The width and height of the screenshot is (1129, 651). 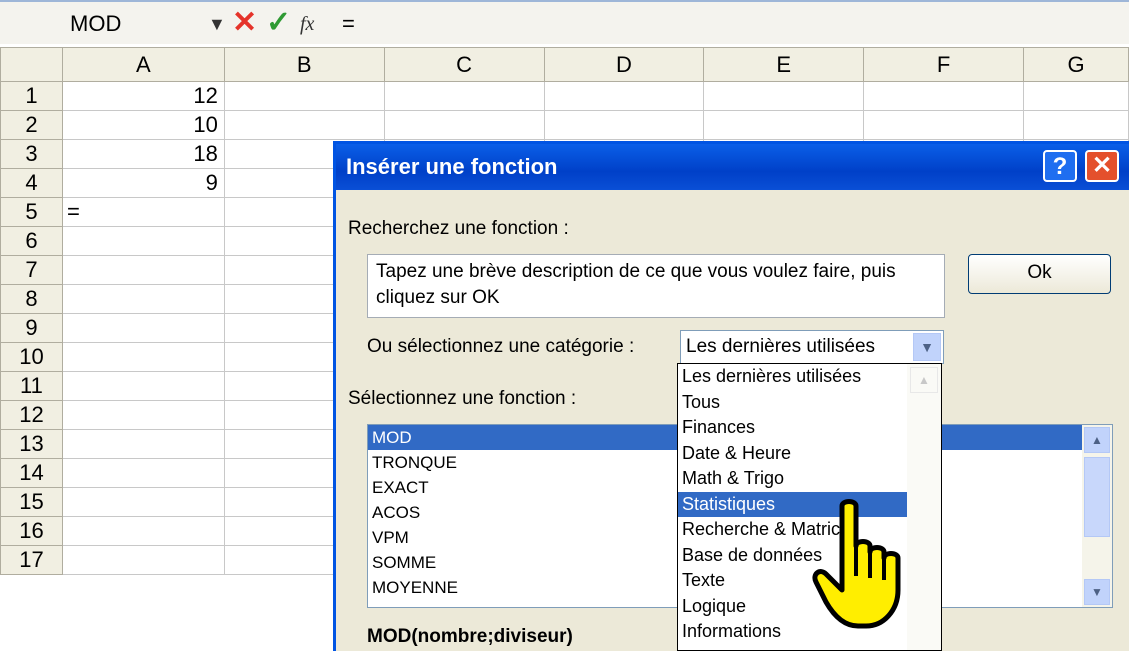 What do you see at coordinates (1060, 166) in the screenshot?
I see `help-button: ?` at bounding box center [1060, 166].